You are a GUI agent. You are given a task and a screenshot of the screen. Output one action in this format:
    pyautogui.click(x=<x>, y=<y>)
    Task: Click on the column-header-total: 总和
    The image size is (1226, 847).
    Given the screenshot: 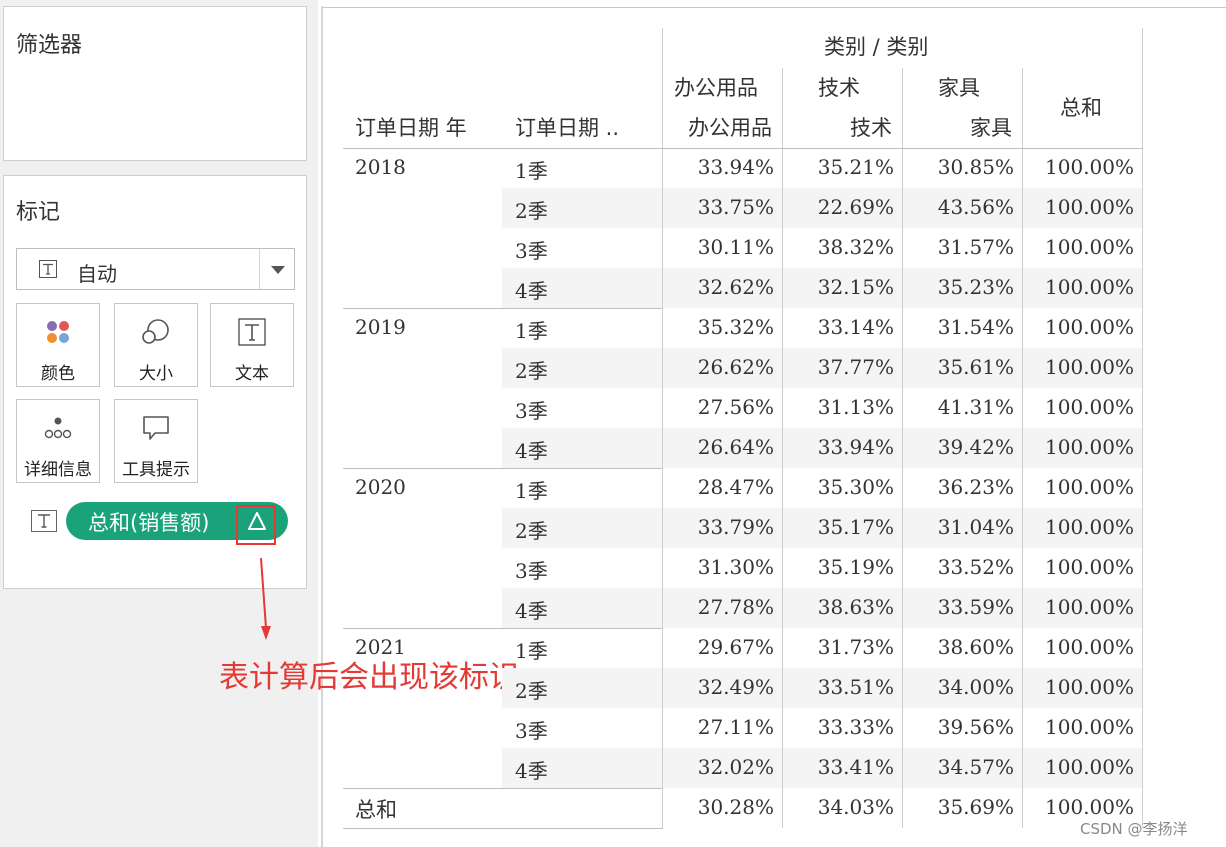 What is the action you would take?
    pyautogui.click(x=1081, y=107)
    